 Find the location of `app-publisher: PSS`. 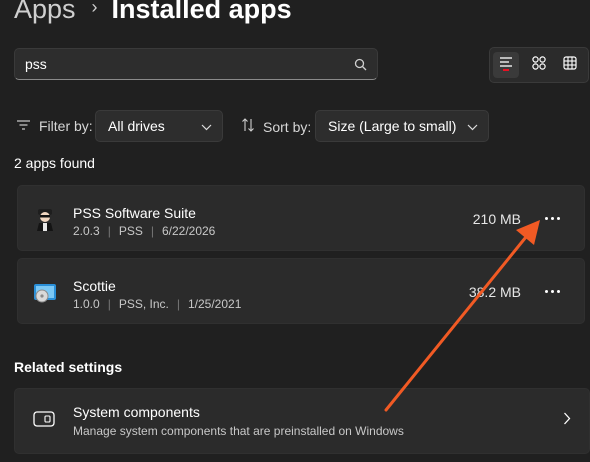

app-publisher: PSS is located at coordinates (130, 231).